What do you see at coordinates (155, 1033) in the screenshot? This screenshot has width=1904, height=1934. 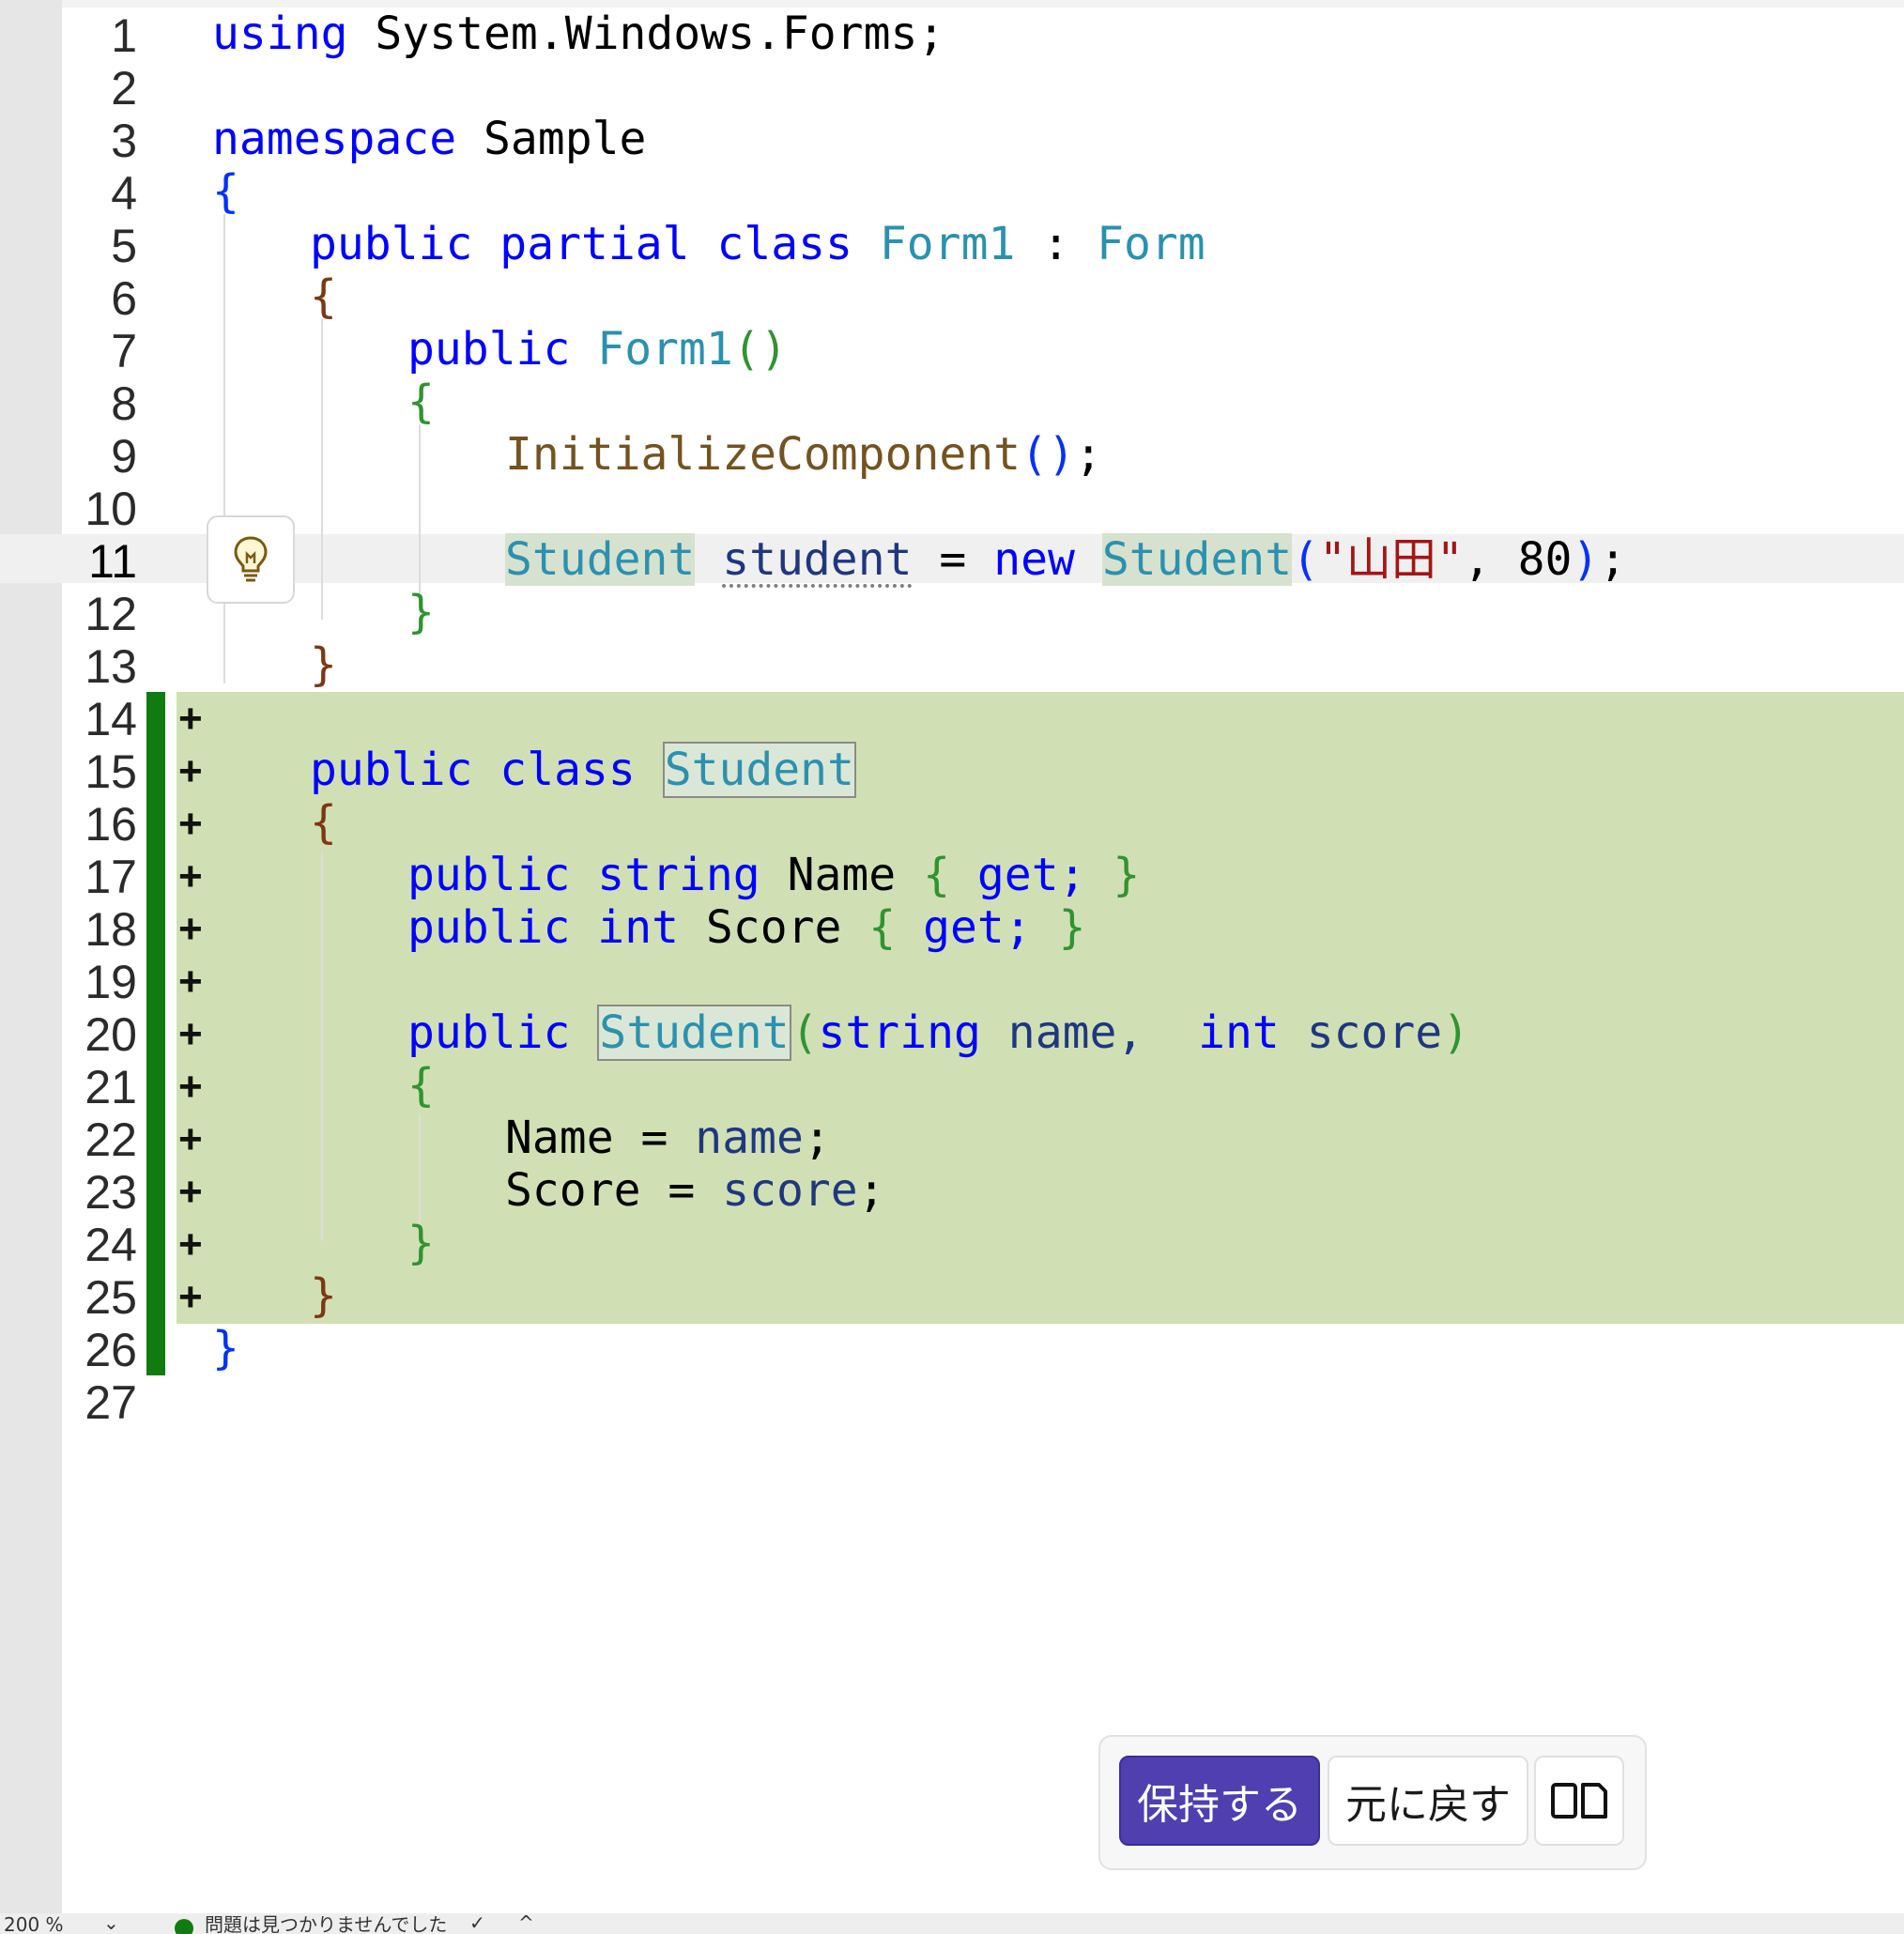 I see `diff-change-bar` at bounding box center [155, 1033].